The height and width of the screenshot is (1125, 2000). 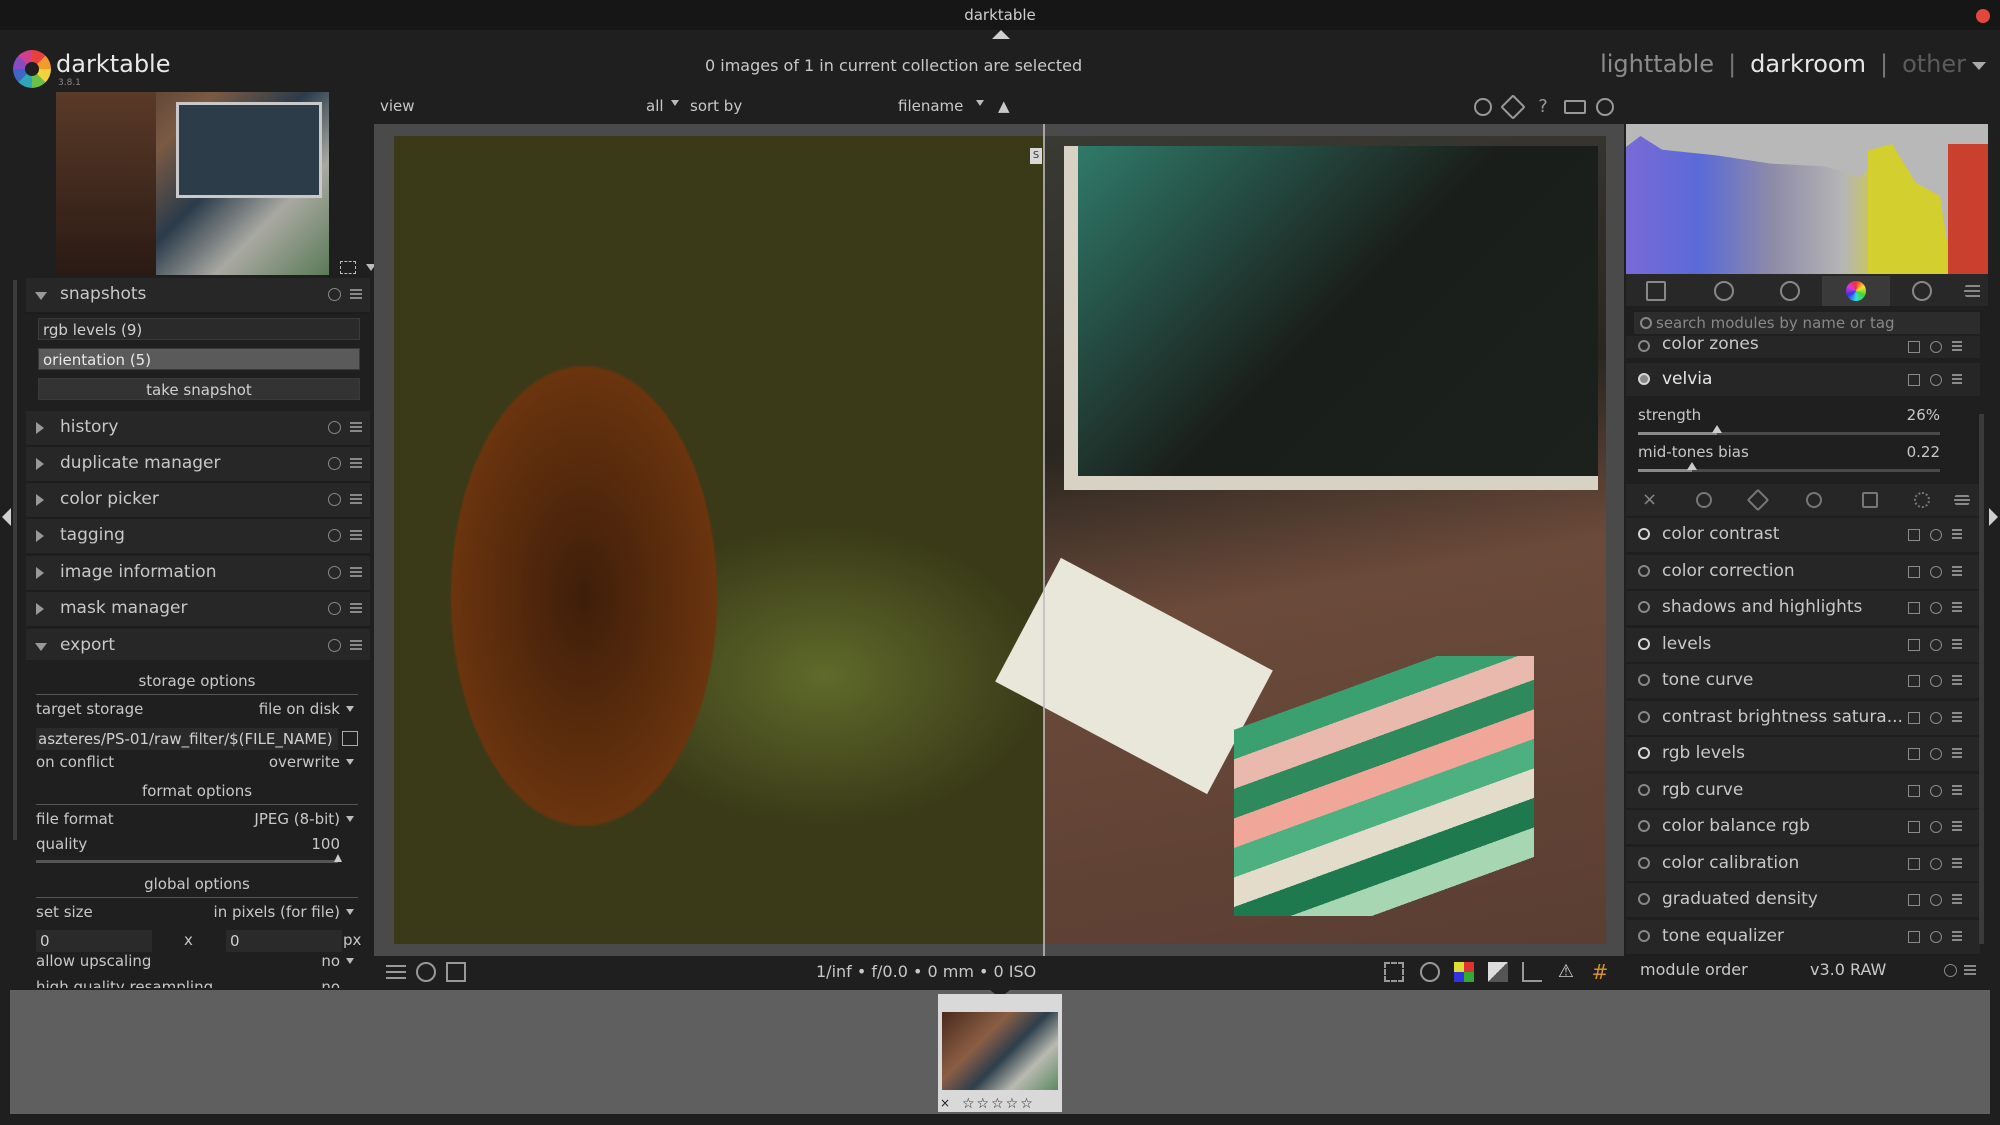 What do you see at coordinates (1803, 901) in the screenshot?
I see `module-graduated-density: graduated density` at bounding box center [1803, 901].